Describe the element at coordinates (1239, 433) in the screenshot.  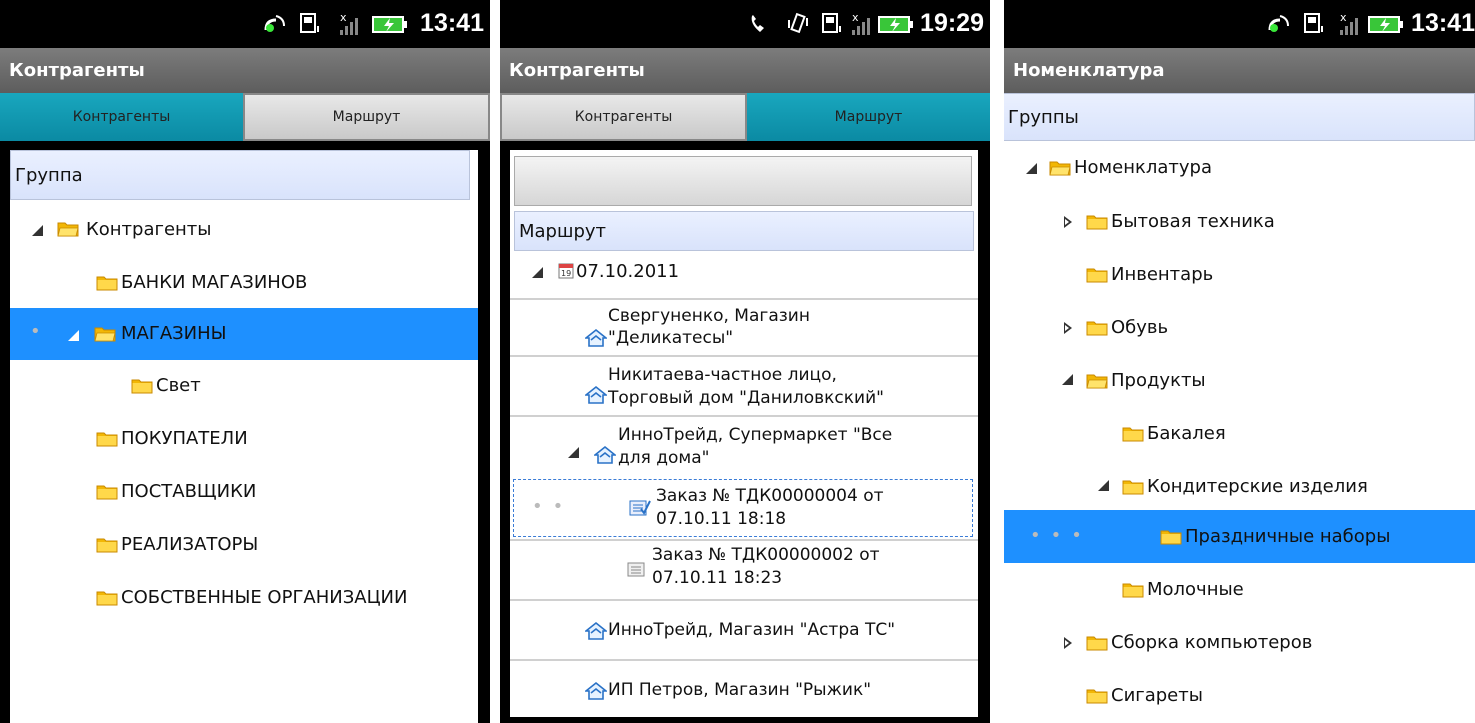
I see `tree-item: Бакалея` at that location.